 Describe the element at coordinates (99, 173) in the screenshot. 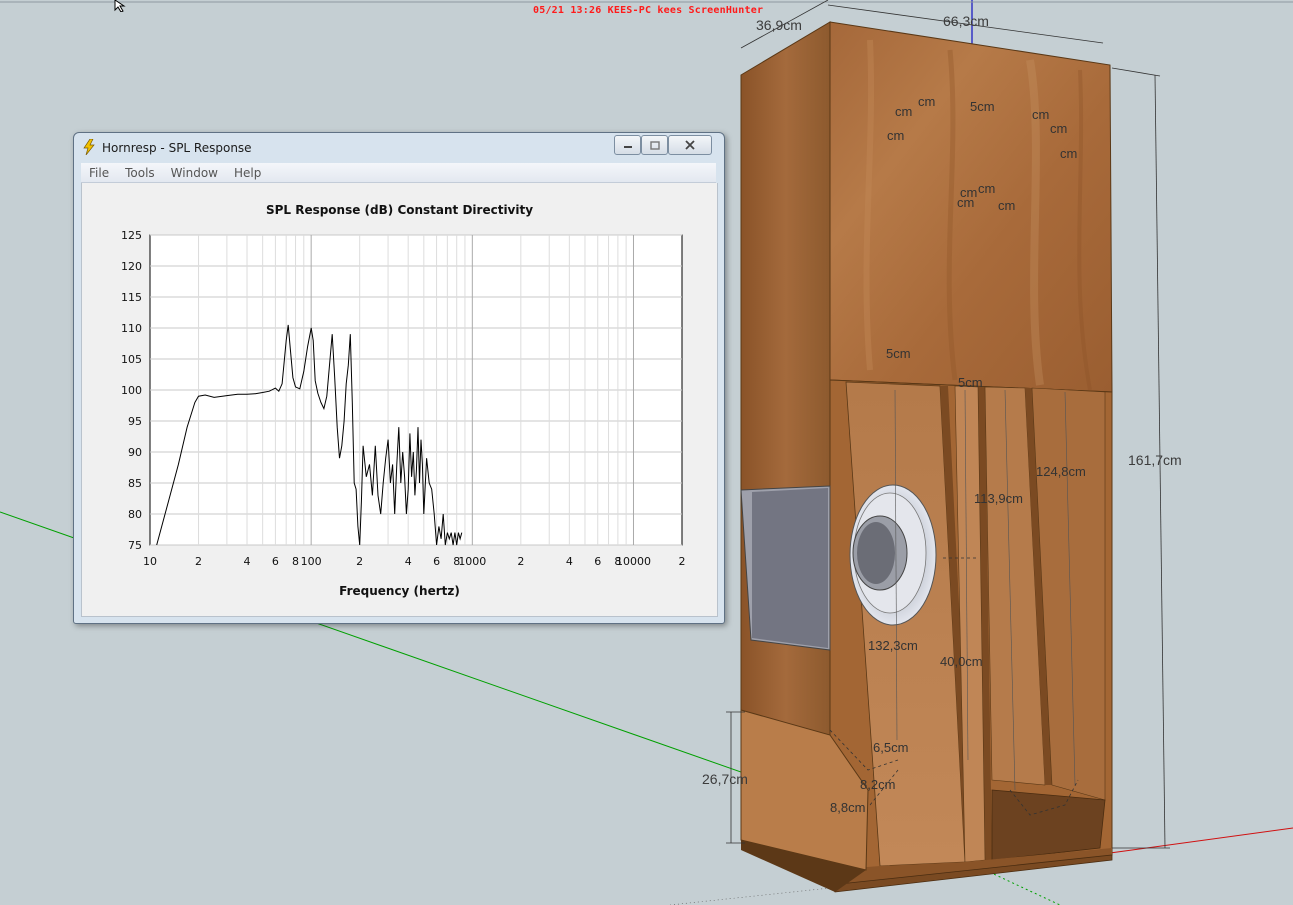

I see `menu-file: File` at that location.